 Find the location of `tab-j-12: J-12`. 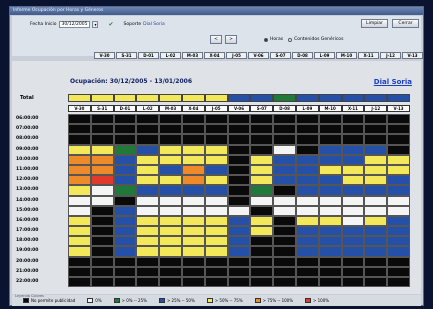

tab-j-12: J-12 is located at coordinates (390, 55).